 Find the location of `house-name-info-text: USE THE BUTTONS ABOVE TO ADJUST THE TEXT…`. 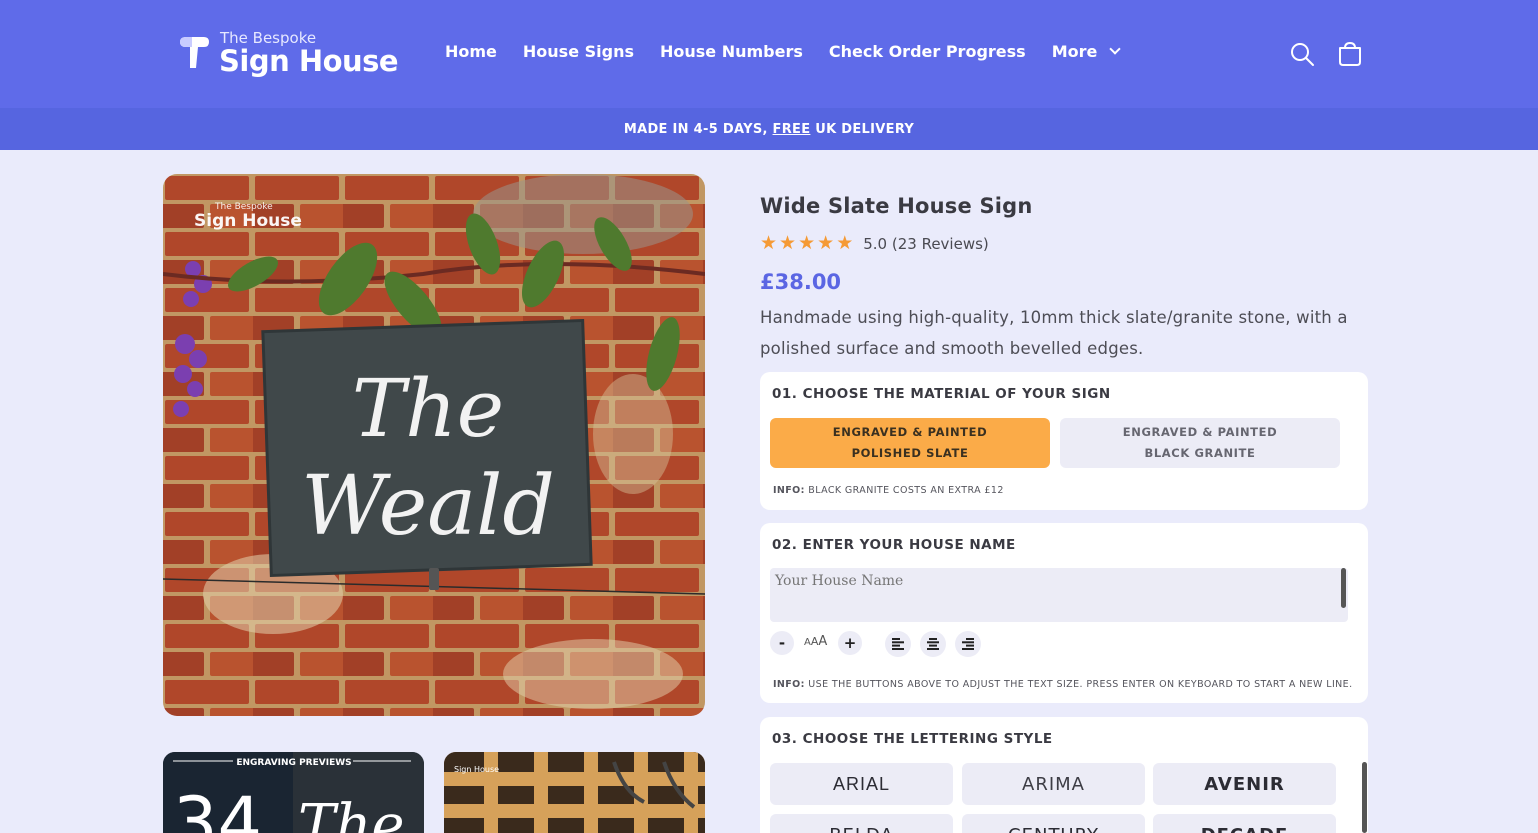

house-name-info-text: USE THE BUTTONS ABOVE TO ADJUST THE TEXT… is located at coordinates (1078, 684).